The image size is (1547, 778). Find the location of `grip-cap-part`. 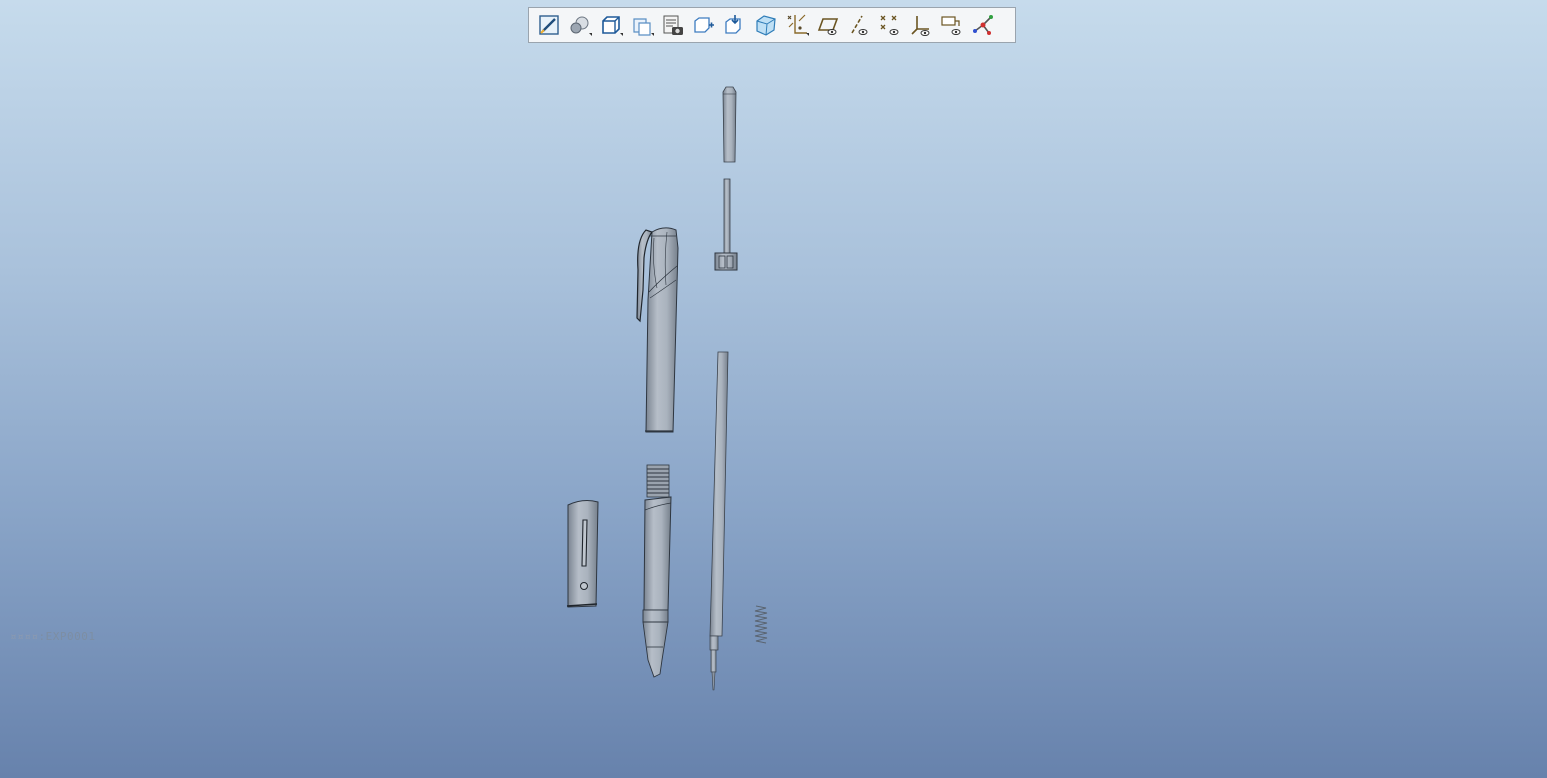

grip-cap-part is located at coordinates (582, 554).